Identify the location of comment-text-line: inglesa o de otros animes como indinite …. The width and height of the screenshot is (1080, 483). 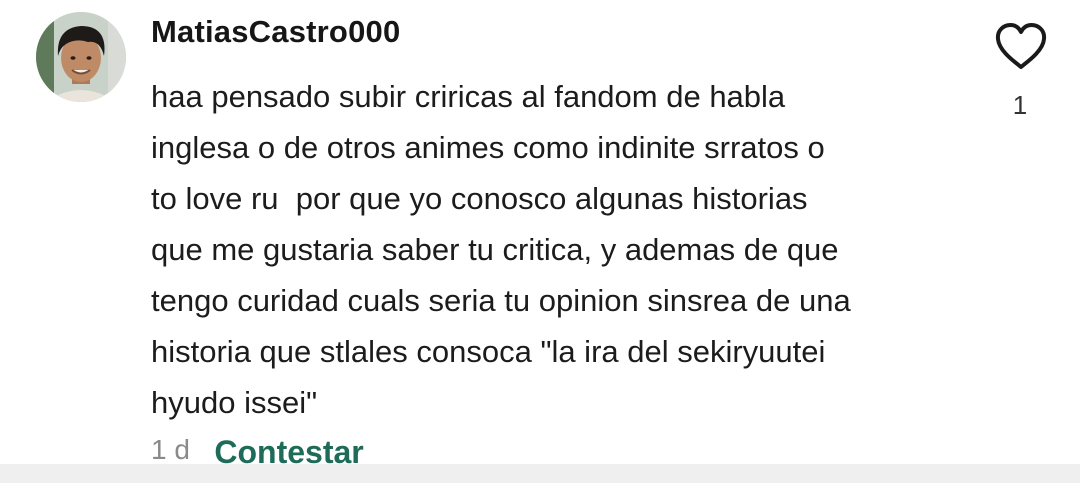
(488, 147).